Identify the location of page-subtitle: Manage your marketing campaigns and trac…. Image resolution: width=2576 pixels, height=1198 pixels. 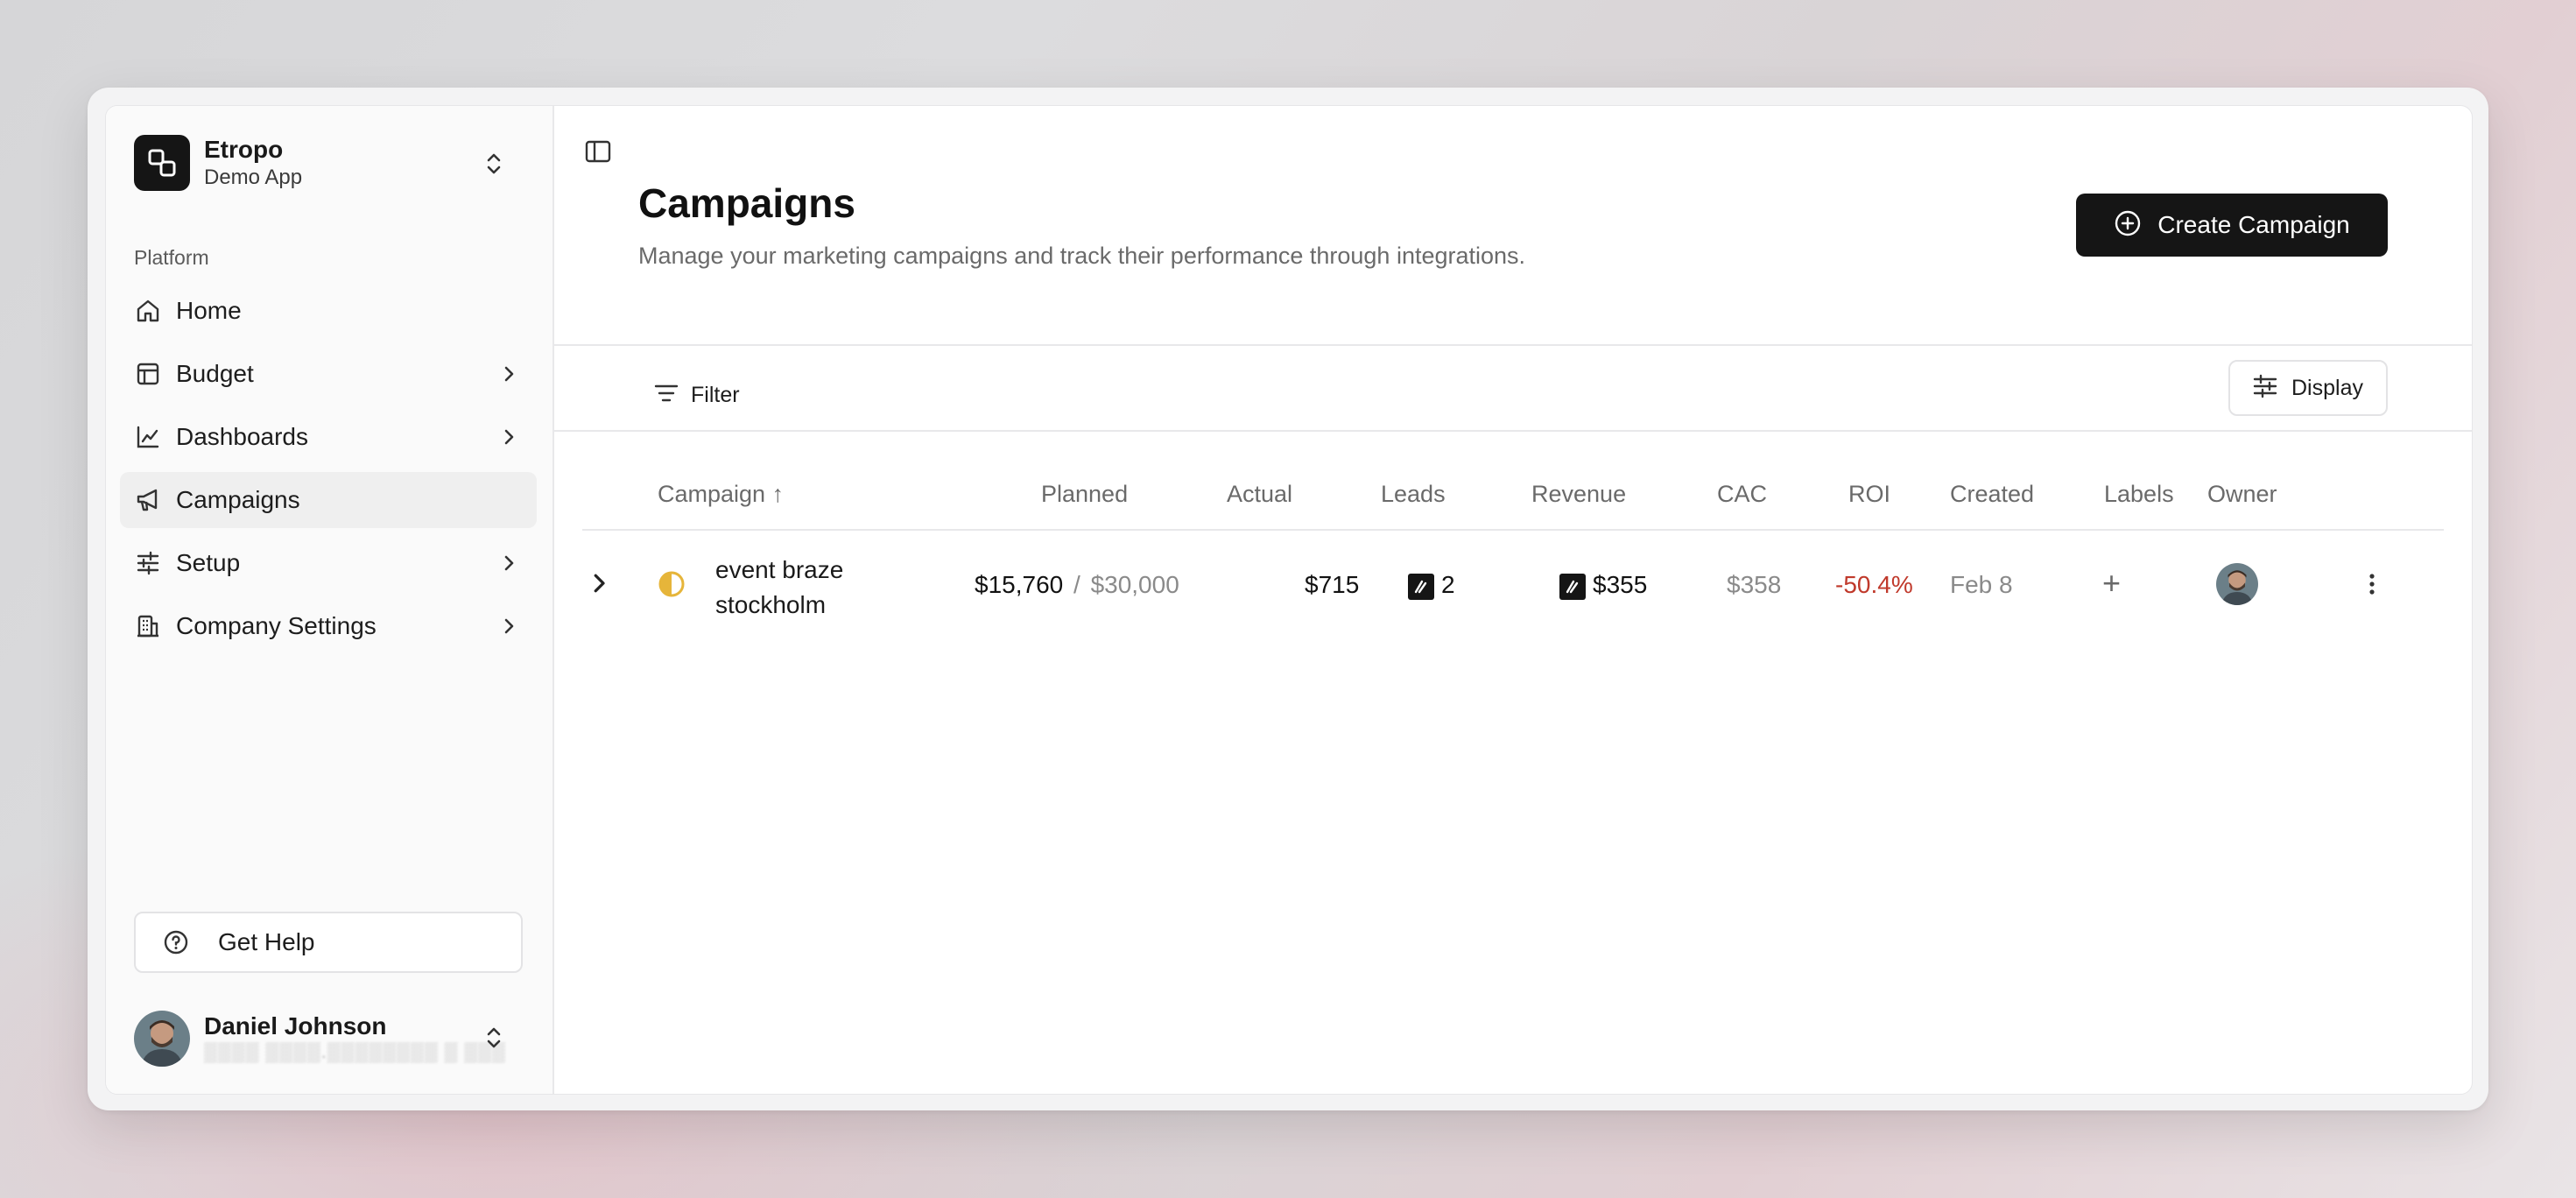
(1082, 256).